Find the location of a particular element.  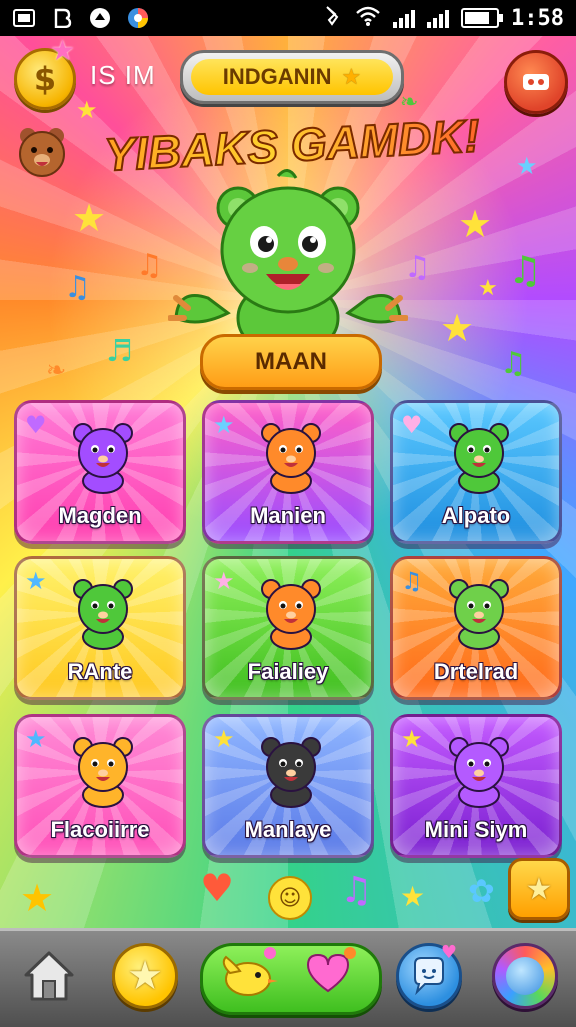

game-card: ★ Manien is located at coordinates (288, 472).